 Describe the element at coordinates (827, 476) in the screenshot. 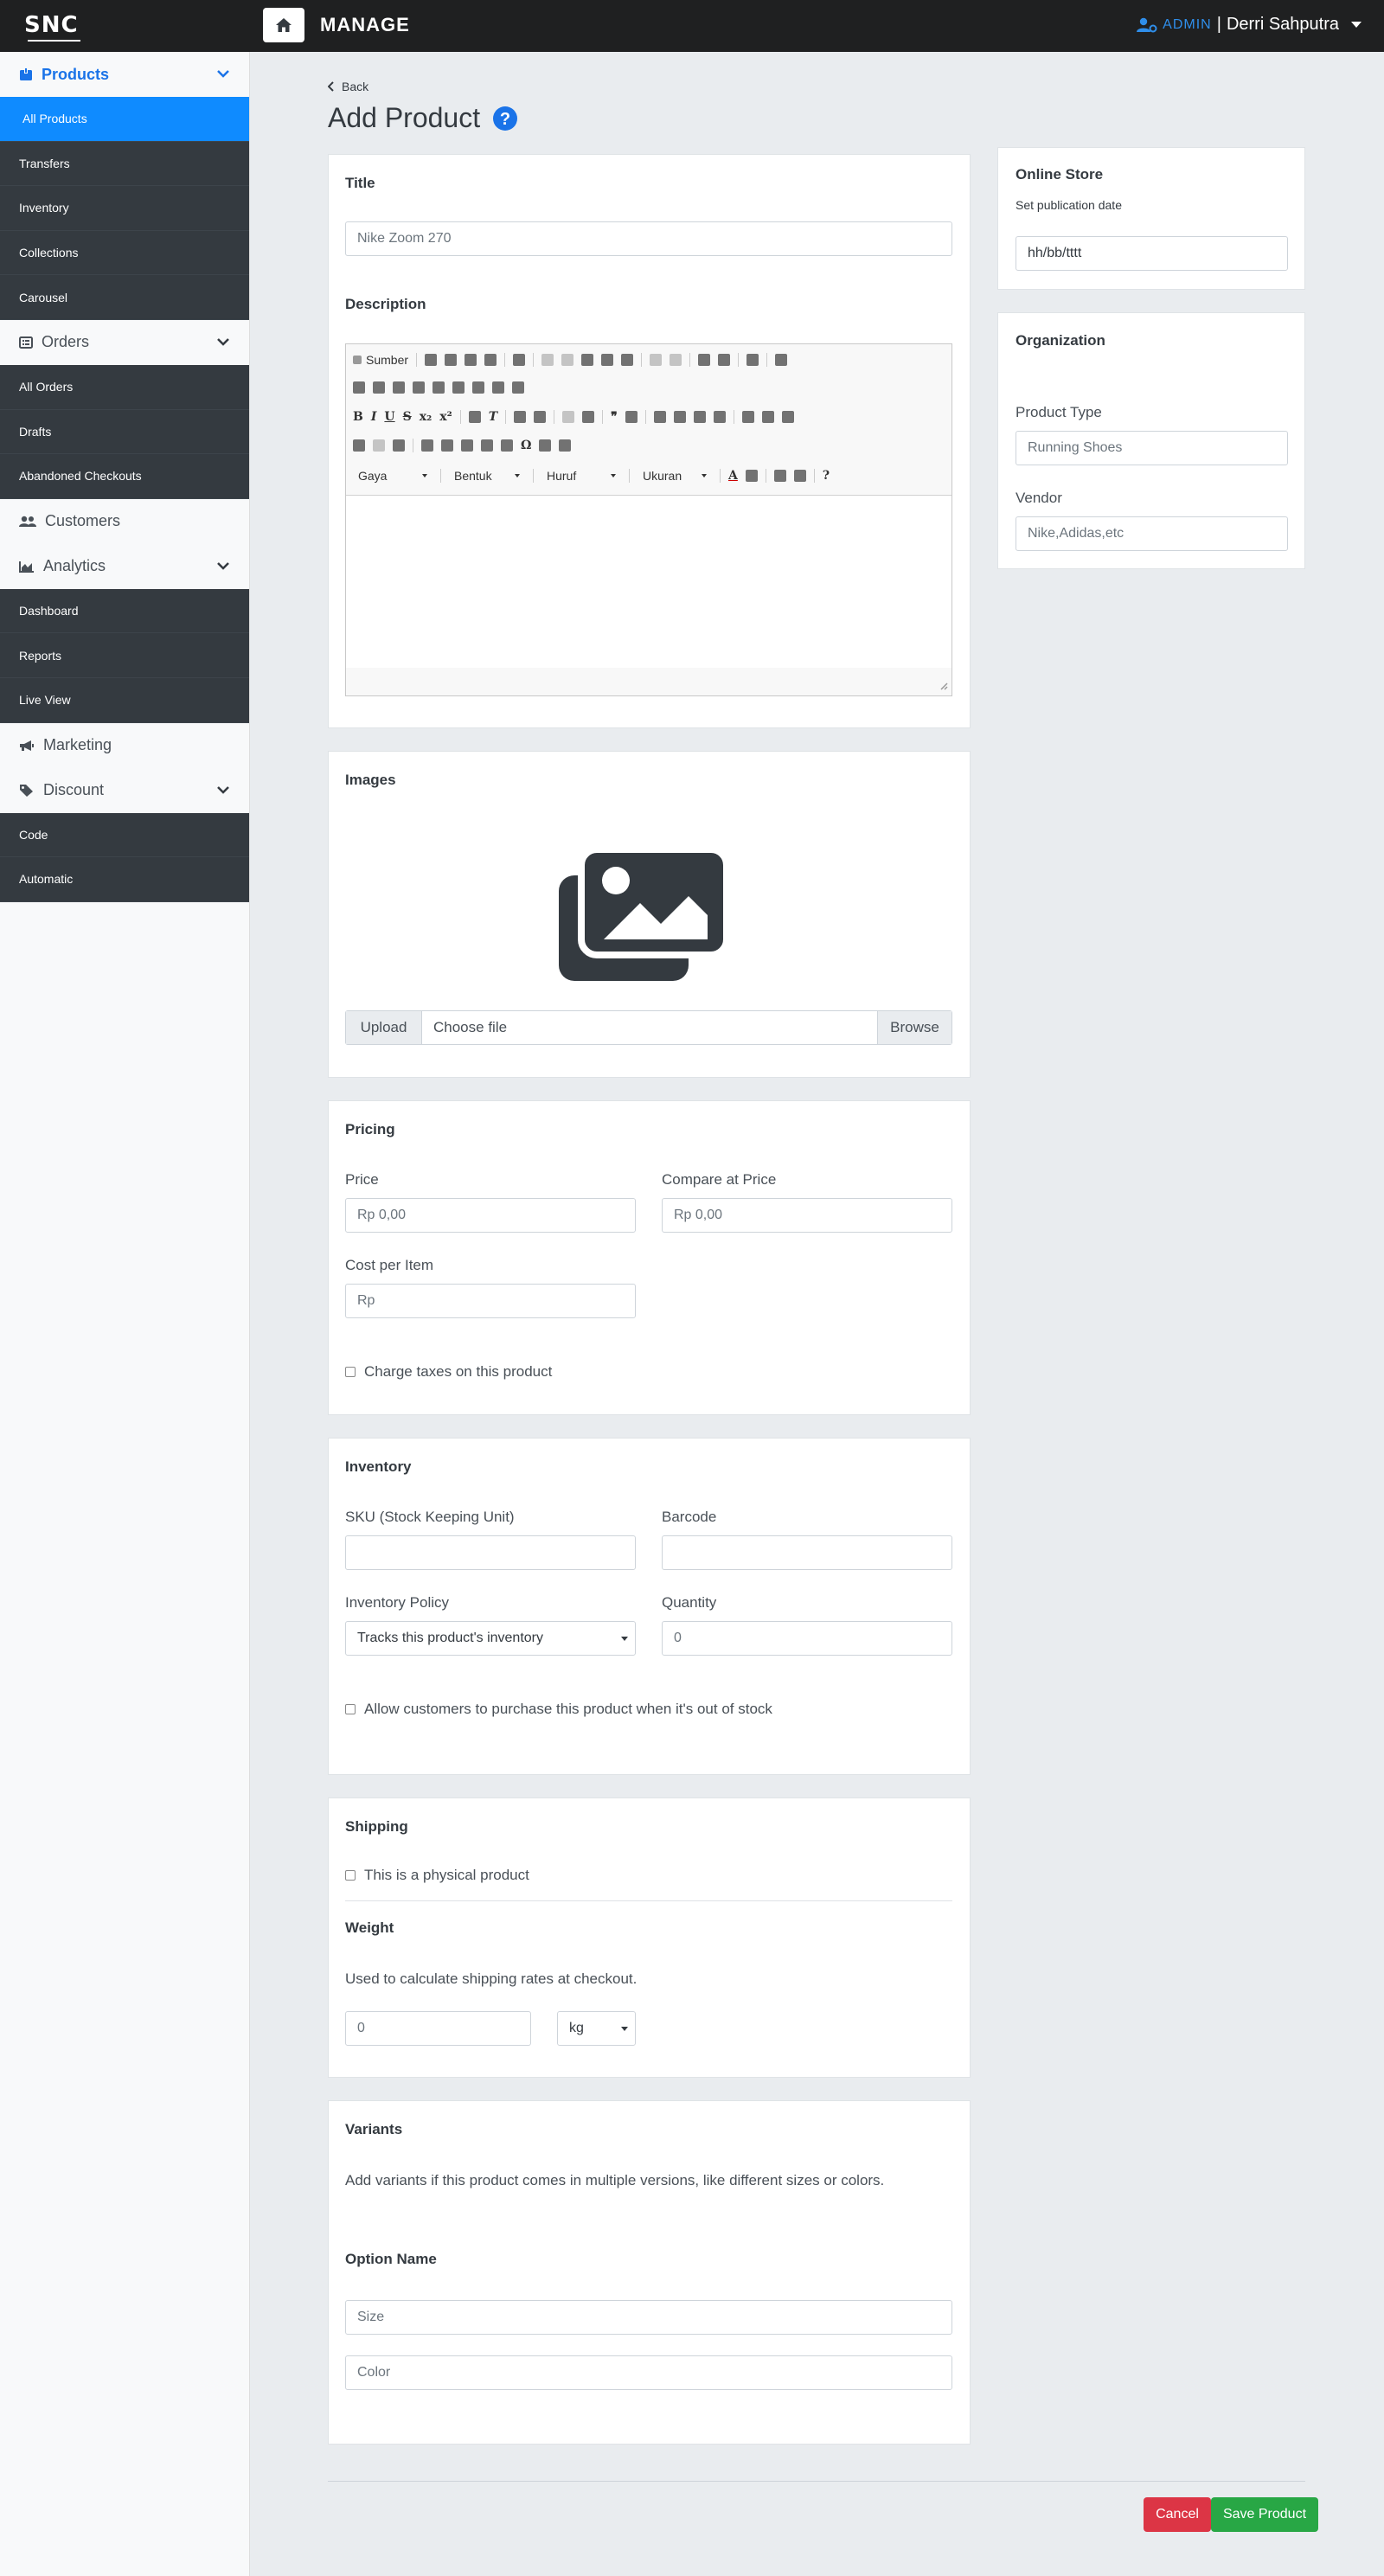

I see `about-icon: ?` at that location.